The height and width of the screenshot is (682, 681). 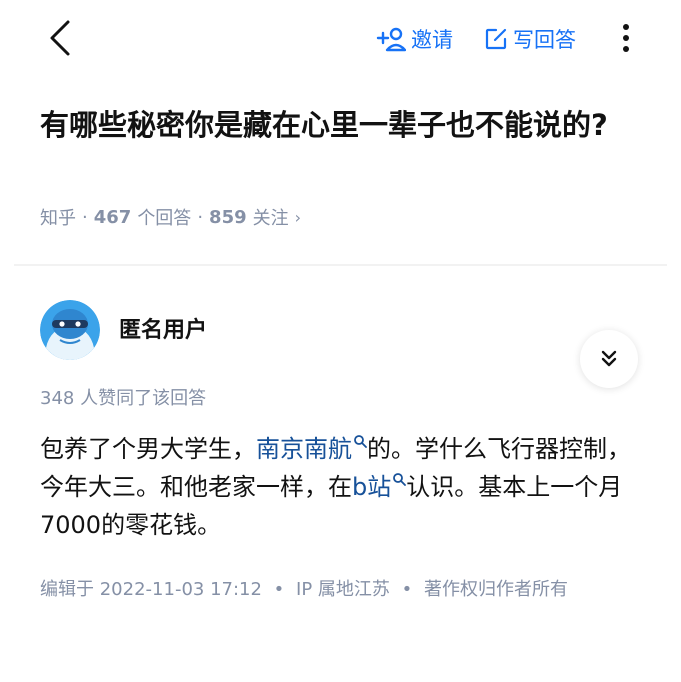 I want to click on author-name: 匿名用户, so click(x=163, y=328).